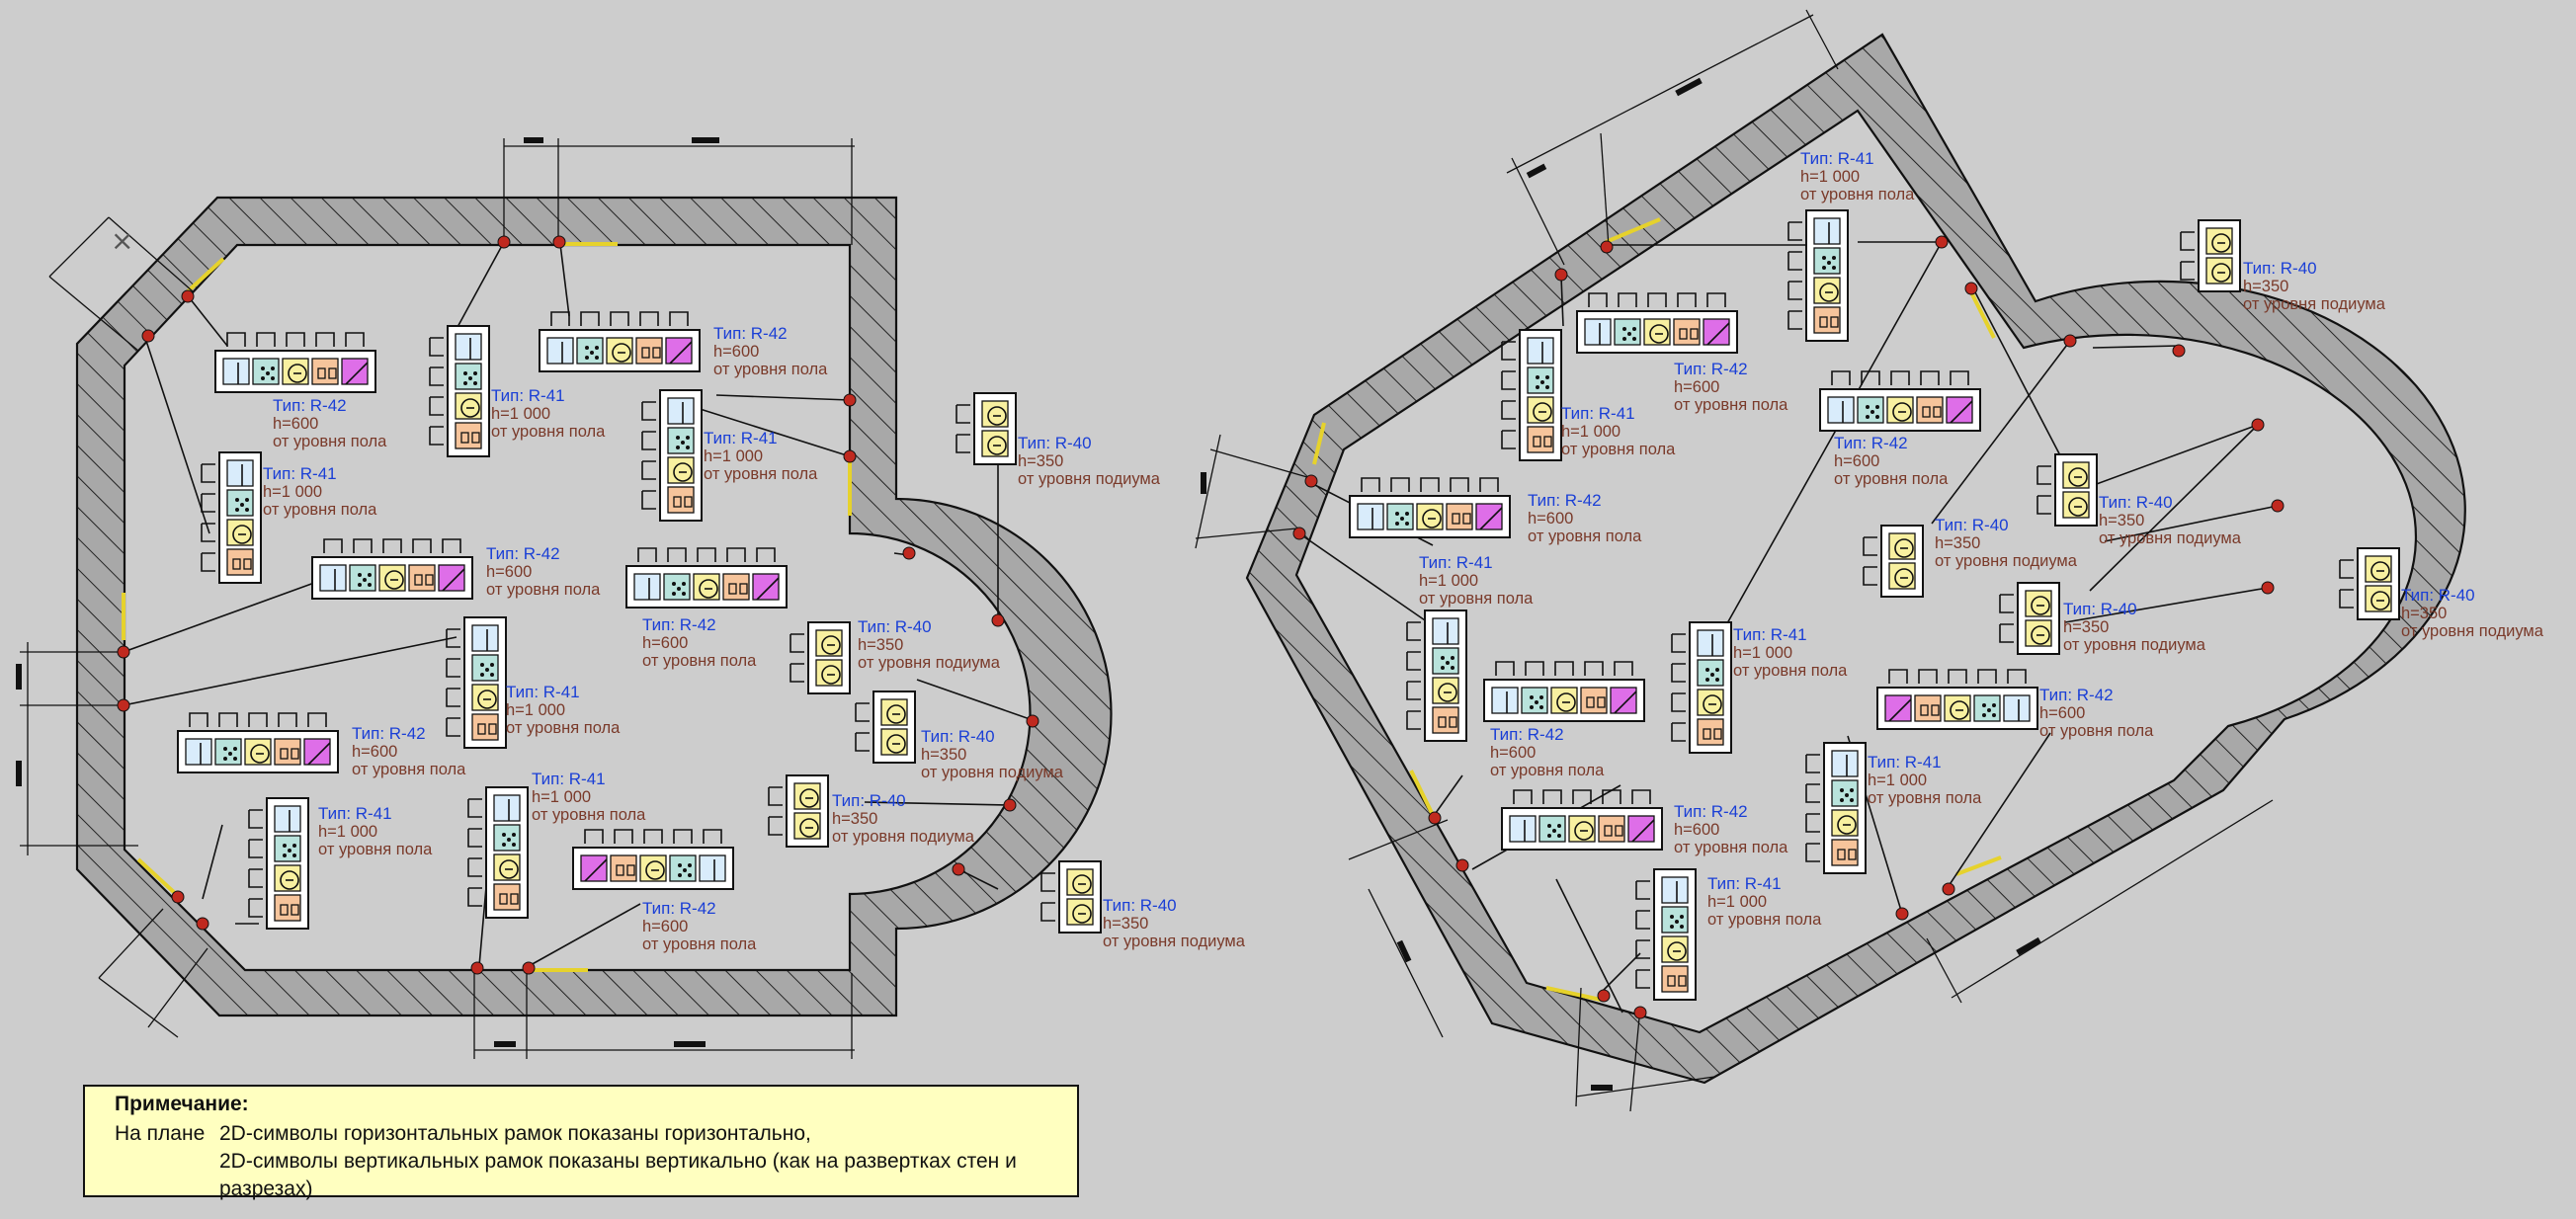  Describe the element at coordinates (699, 926) in the screenshot. I see `label-r42-f: Тип: R-42h=600от уровня пола` at that location.